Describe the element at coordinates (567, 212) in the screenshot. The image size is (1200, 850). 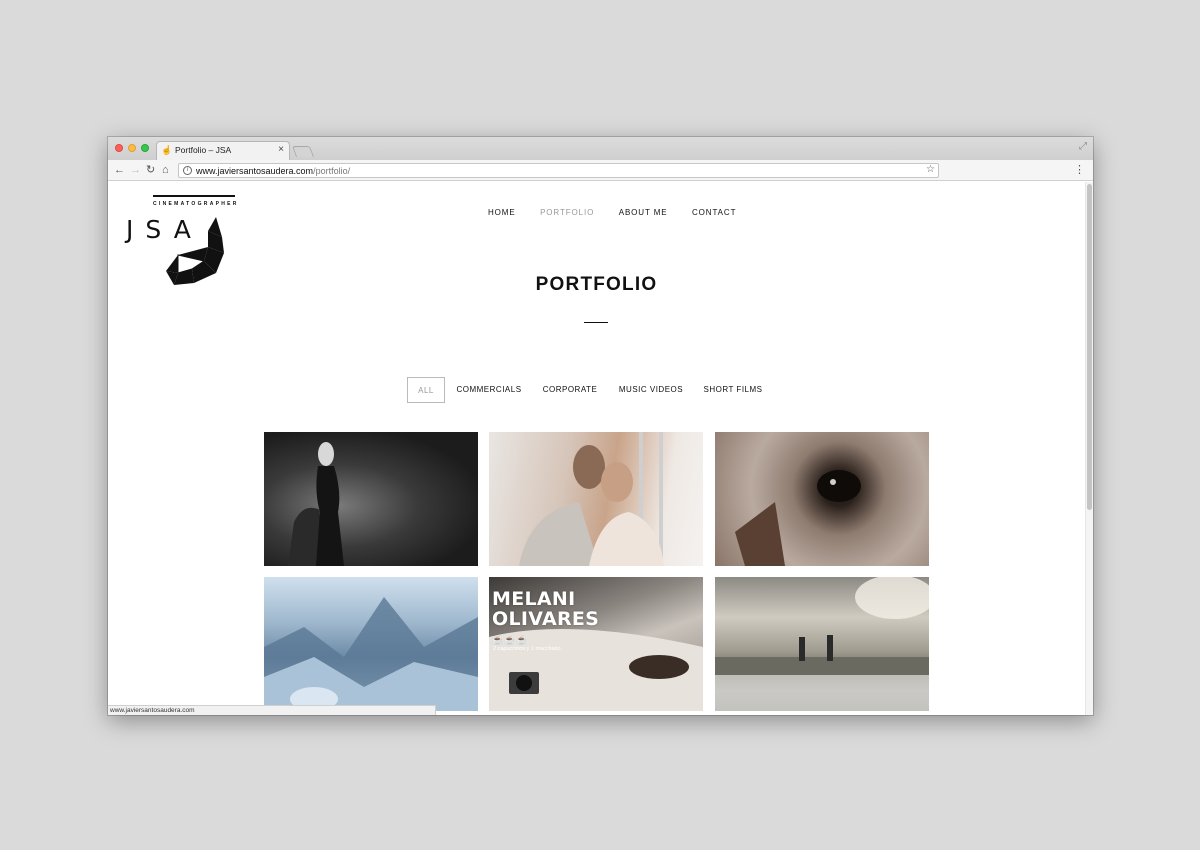
I see `nav-portfolio: PORTFOLIO` at that location.